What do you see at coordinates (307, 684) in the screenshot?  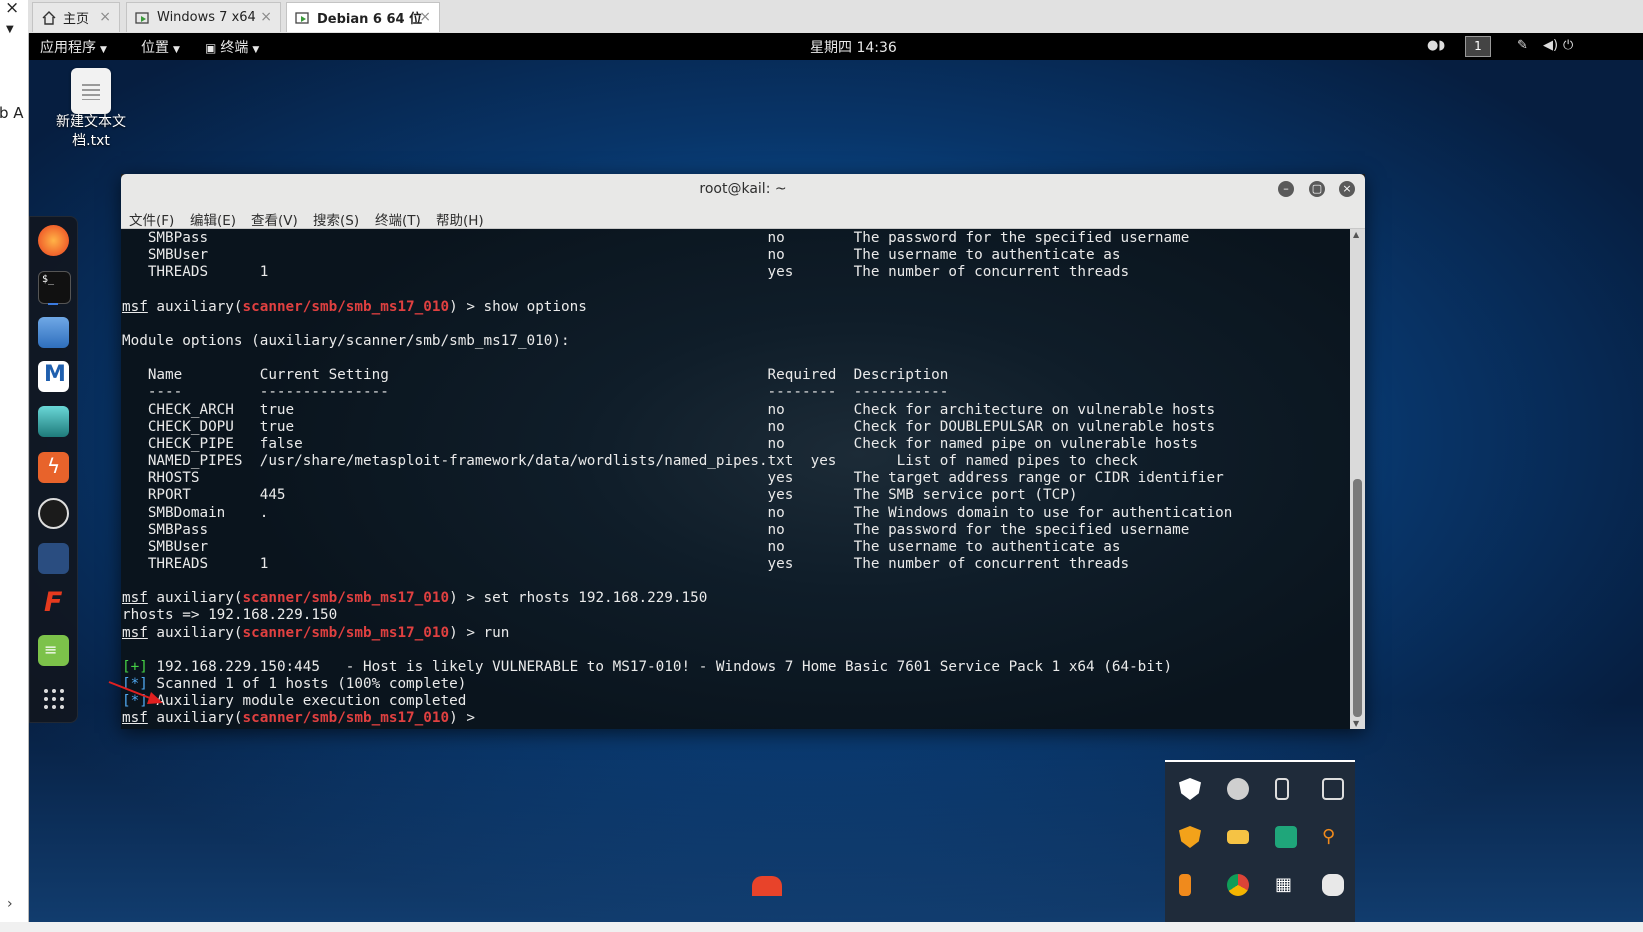 I see `result-scanned: Scanned 1 of 1 hosts (100% complete)` at bounding box center [307, 684].